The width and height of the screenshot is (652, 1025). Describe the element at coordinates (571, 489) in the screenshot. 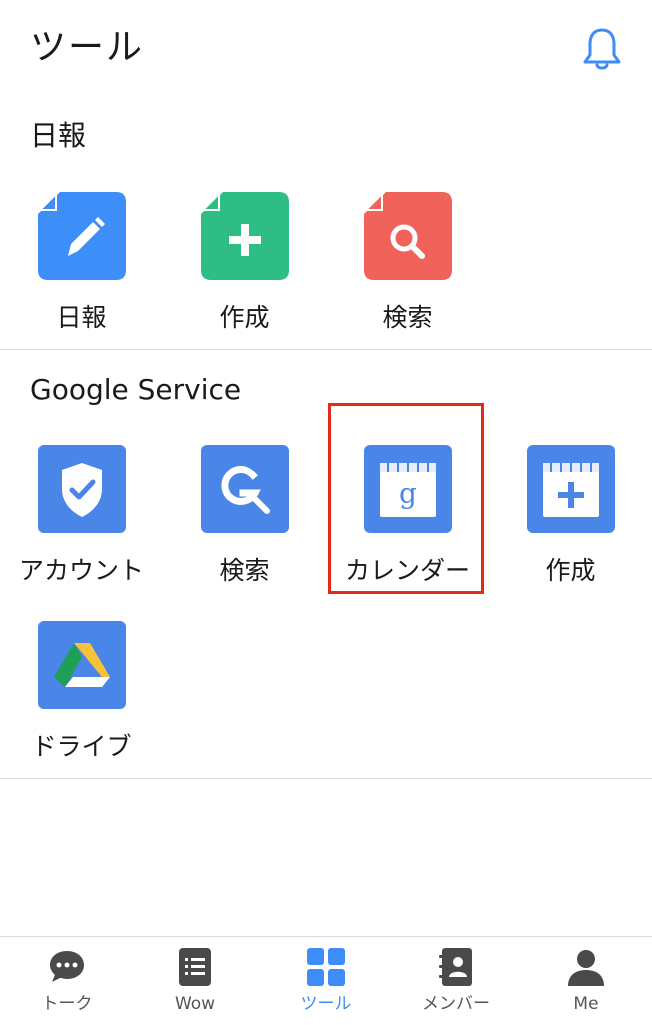

I see `calendar-add-icon` at that location.